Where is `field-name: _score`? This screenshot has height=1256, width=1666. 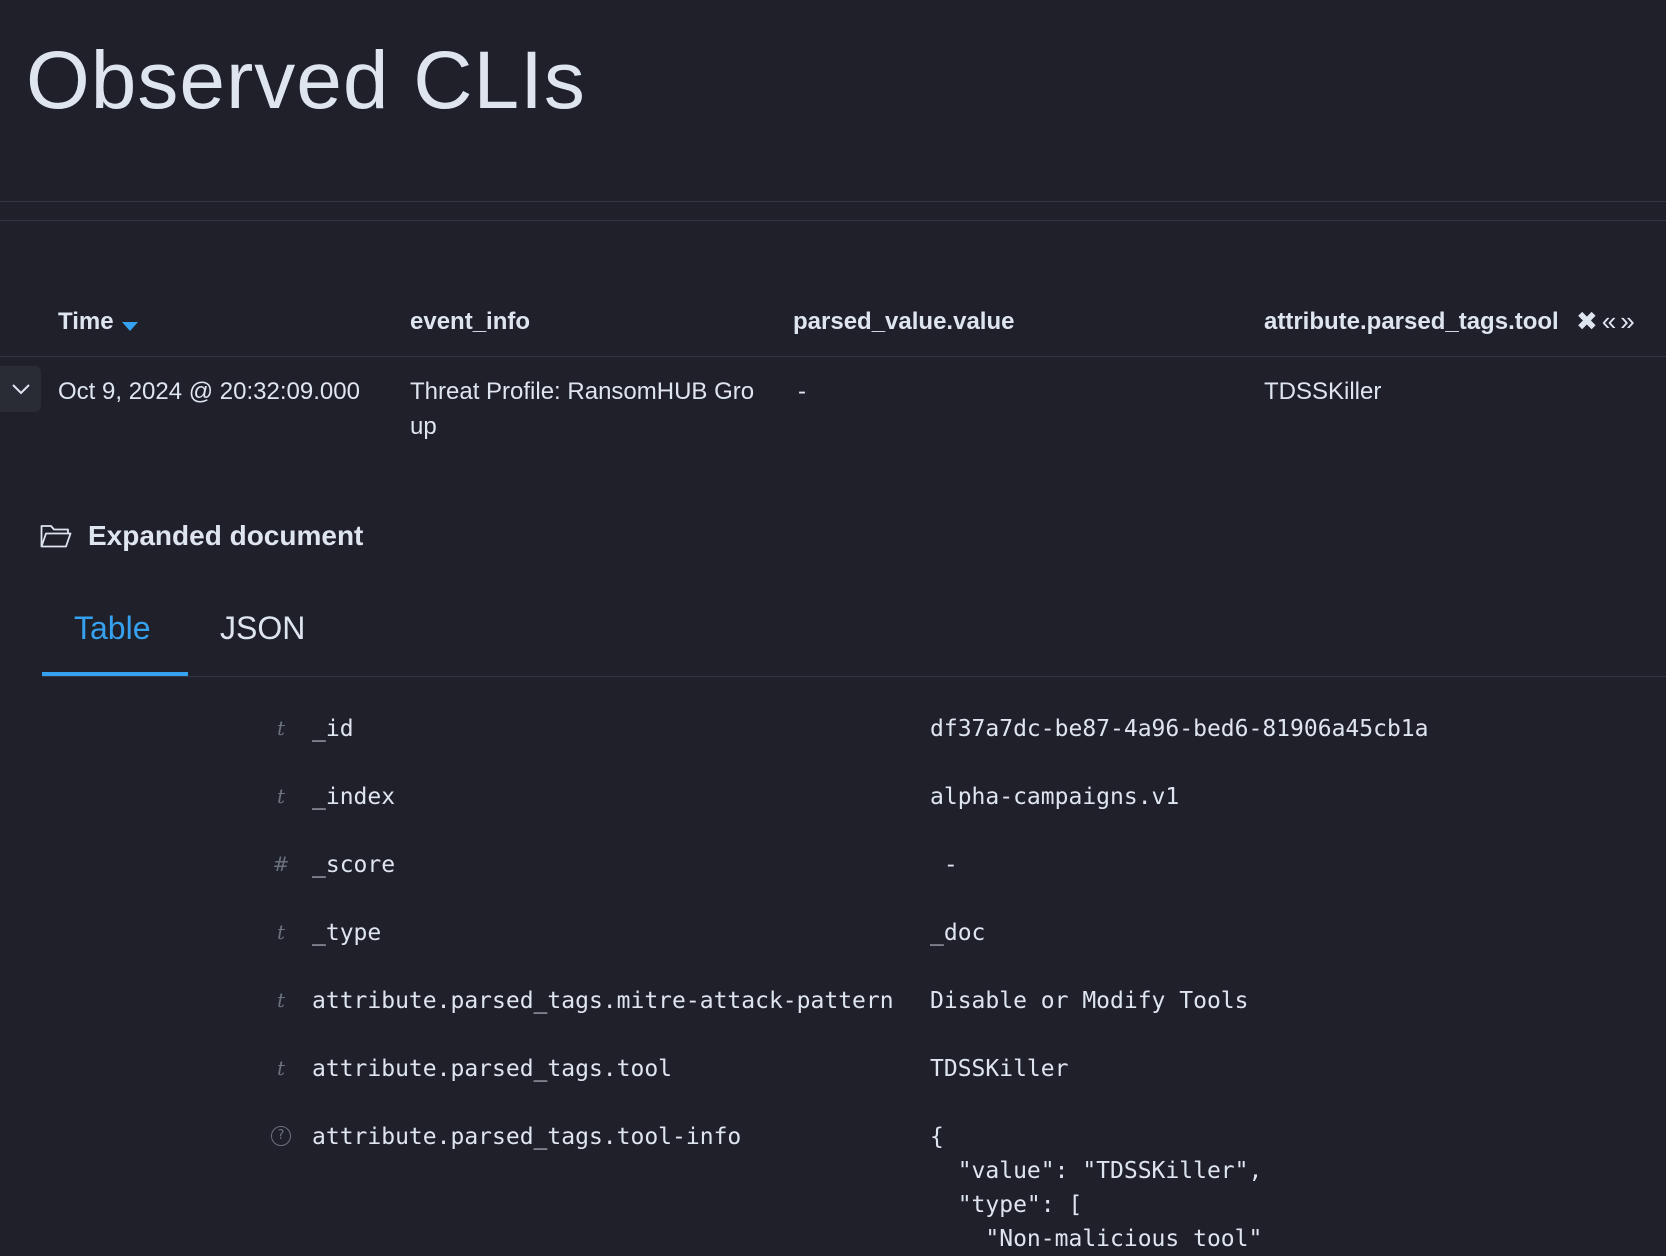 field-name: _score is located at coordinates (354, 865).